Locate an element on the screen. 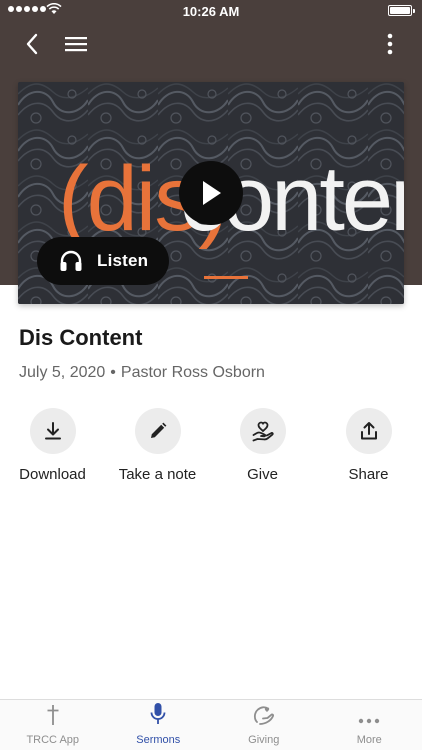 The image size is (422, 750). action-row: Download Take a note Give Share is located at coordinates (211, 448).